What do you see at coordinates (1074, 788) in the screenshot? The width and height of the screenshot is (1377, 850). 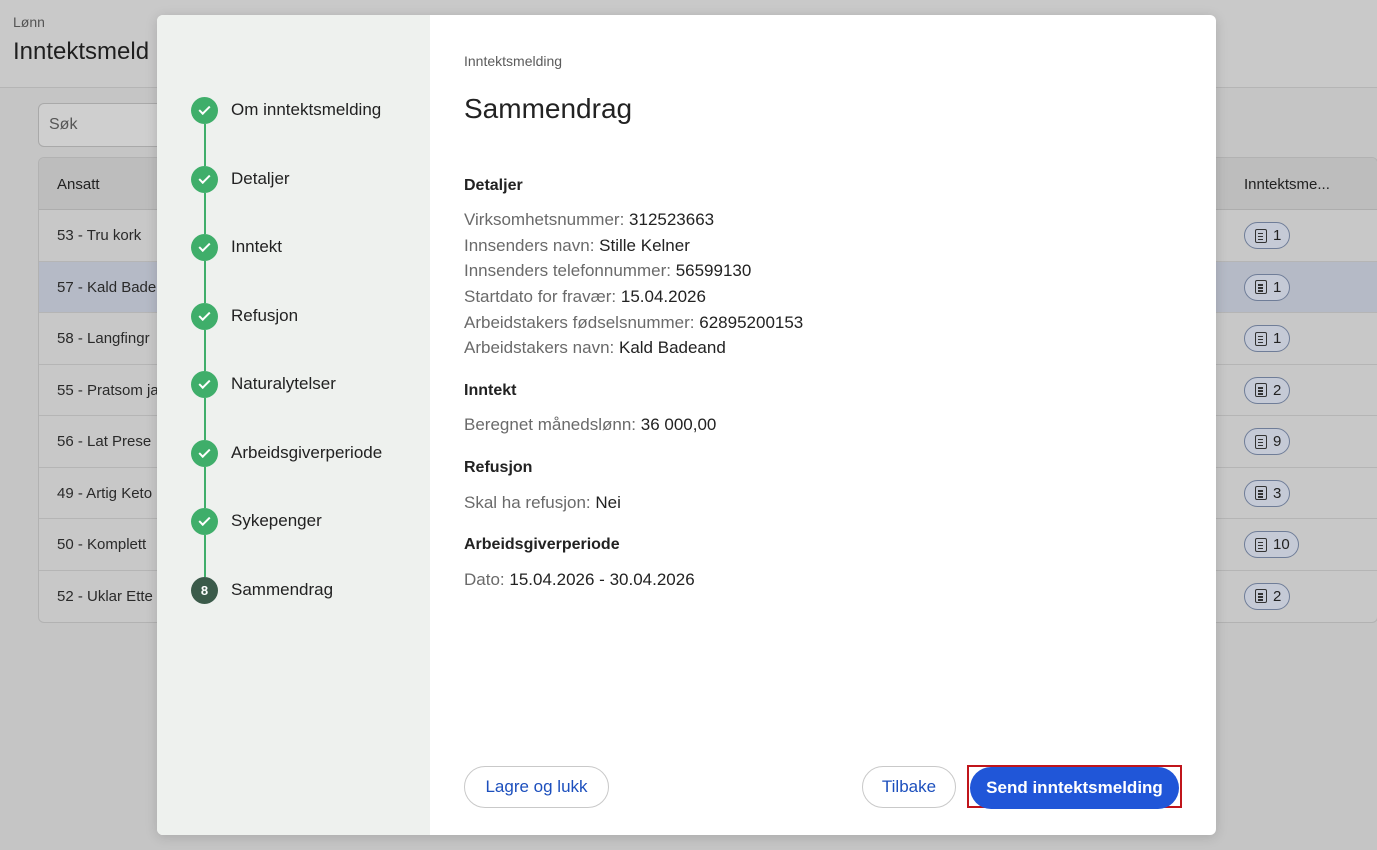 I see `send-inntektsmelding-button: Send inntektsmelding` at bounding box center [1074, 788].